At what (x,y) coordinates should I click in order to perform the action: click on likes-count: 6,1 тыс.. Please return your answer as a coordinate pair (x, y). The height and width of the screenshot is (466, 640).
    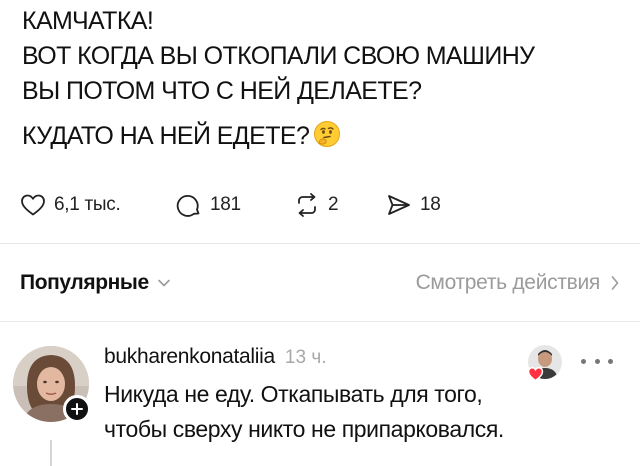
    Looking at the image, I should click on (87, 204).